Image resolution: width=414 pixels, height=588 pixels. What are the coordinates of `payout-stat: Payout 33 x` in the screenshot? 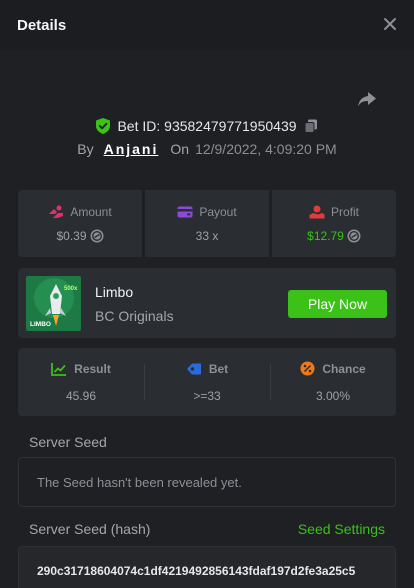 It's located at (208, 223).